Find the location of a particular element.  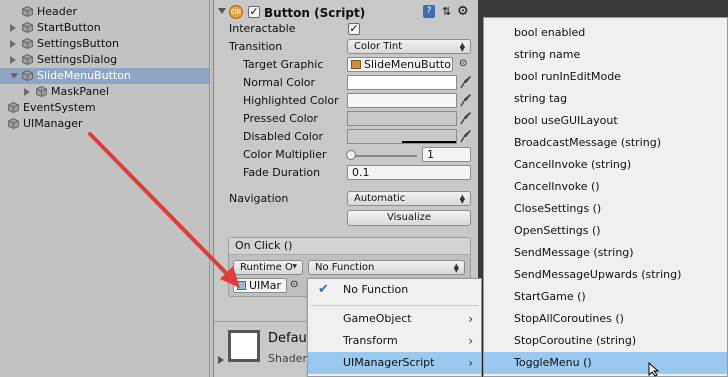

mouse-cursor-icon is located at coordinates (654, 369).